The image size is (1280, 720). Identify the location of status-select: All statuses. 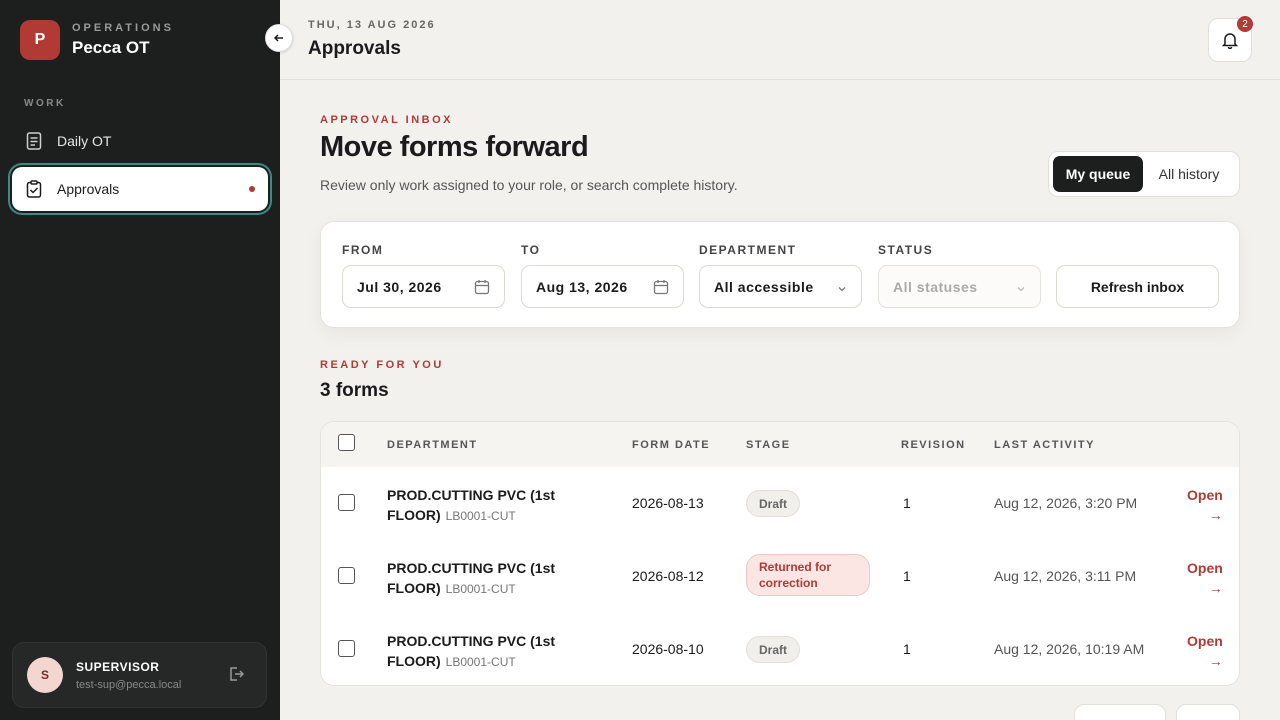
(959, 286).